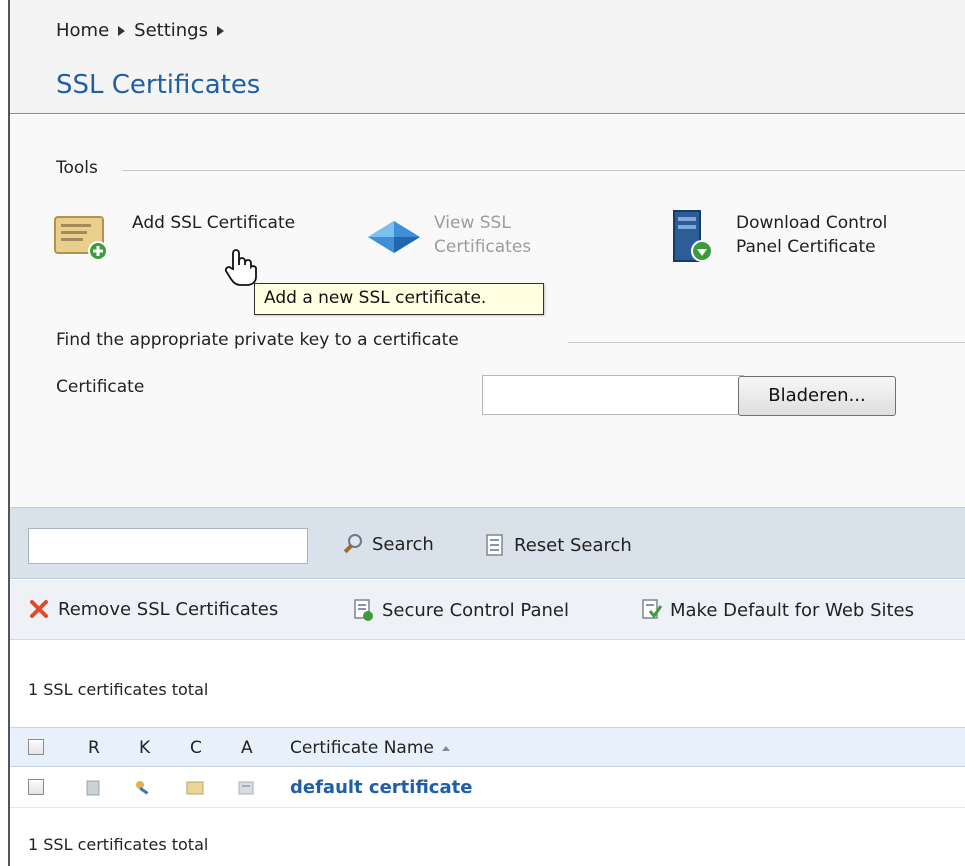  I want to click on add-ssl-tooltip: Add a new SSL certificate., so click(399, 299).